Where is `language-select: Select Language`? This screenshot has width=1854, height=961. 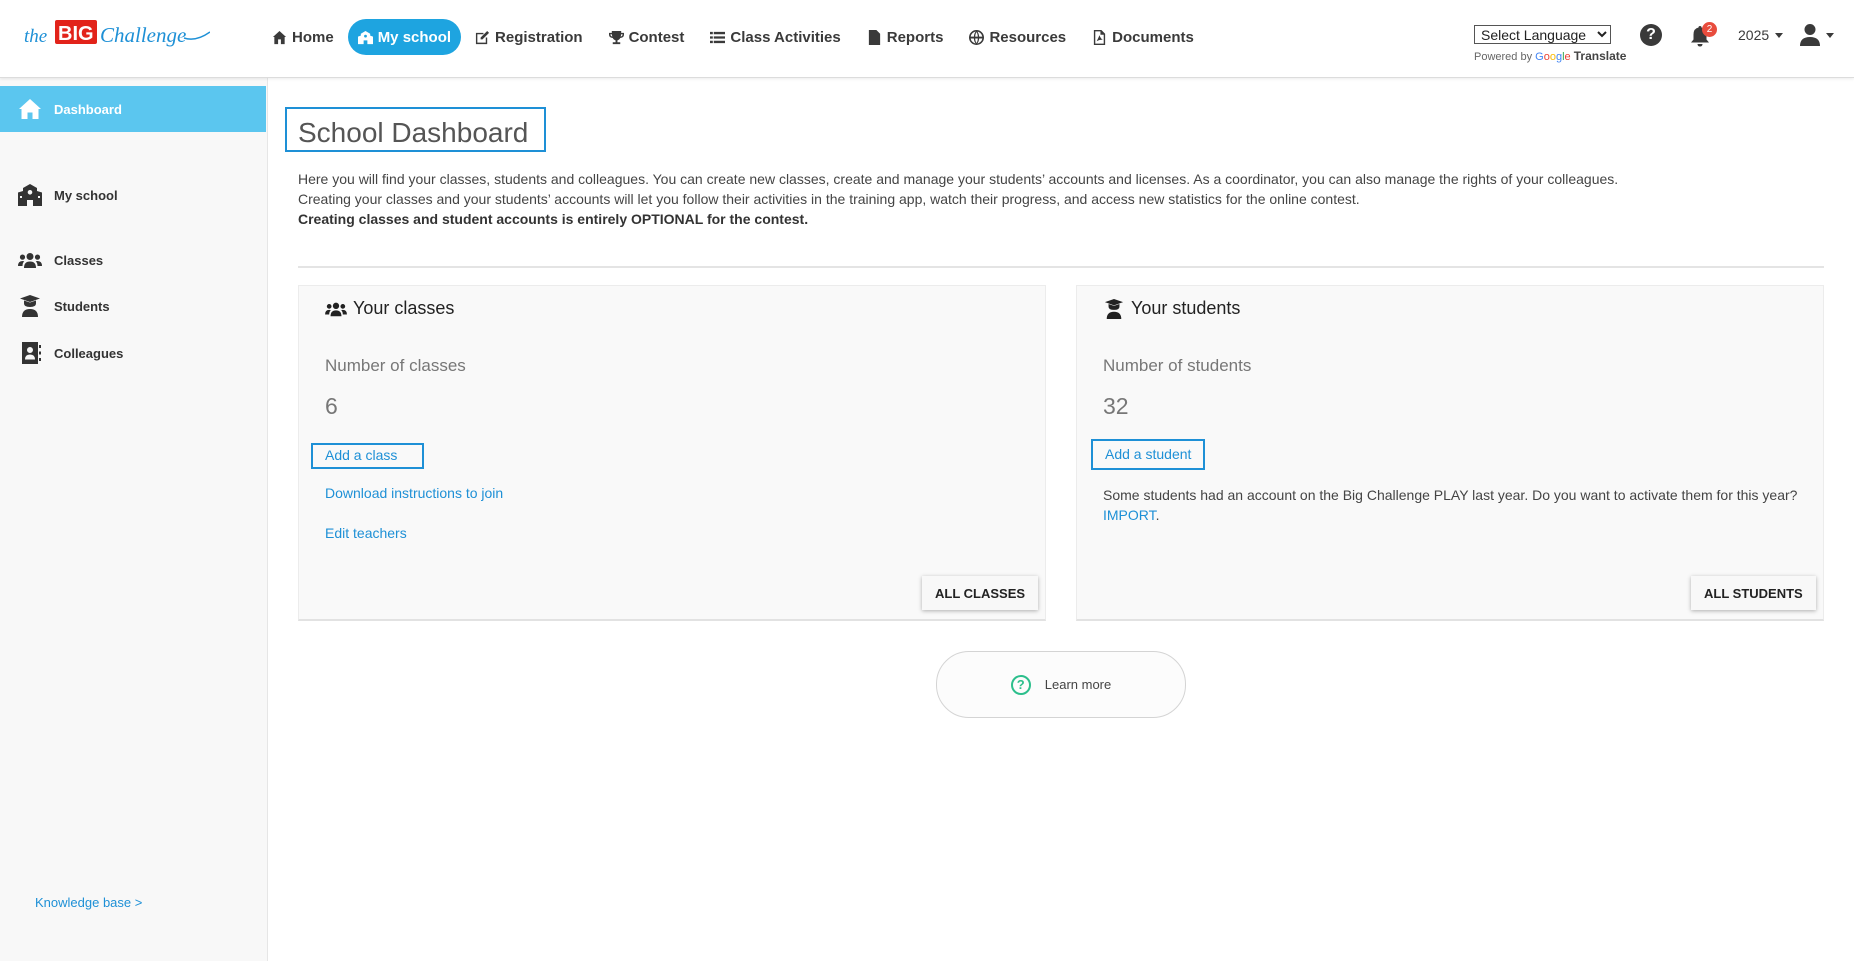 language-select: Select Language is located at coordinates (1542, 34).